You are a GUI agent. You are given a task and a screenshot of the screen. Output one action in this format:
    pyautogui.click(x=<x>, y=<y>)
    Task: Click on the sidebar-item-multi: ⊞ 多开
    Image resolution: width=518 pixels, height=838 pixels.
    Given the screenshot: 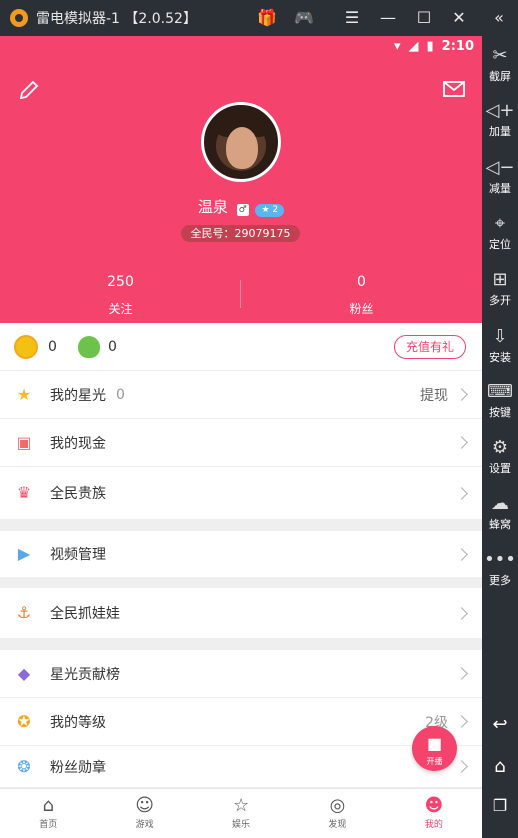 What is the action you would take?
    pyautogui.click(x=500, y=288)
    